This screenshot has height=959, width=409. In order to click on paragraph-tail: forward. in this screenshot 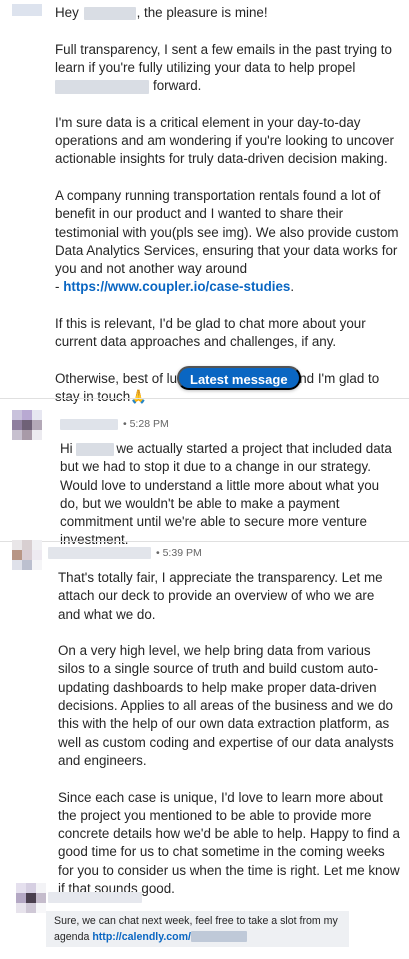, I will do `click(177, 86)`.